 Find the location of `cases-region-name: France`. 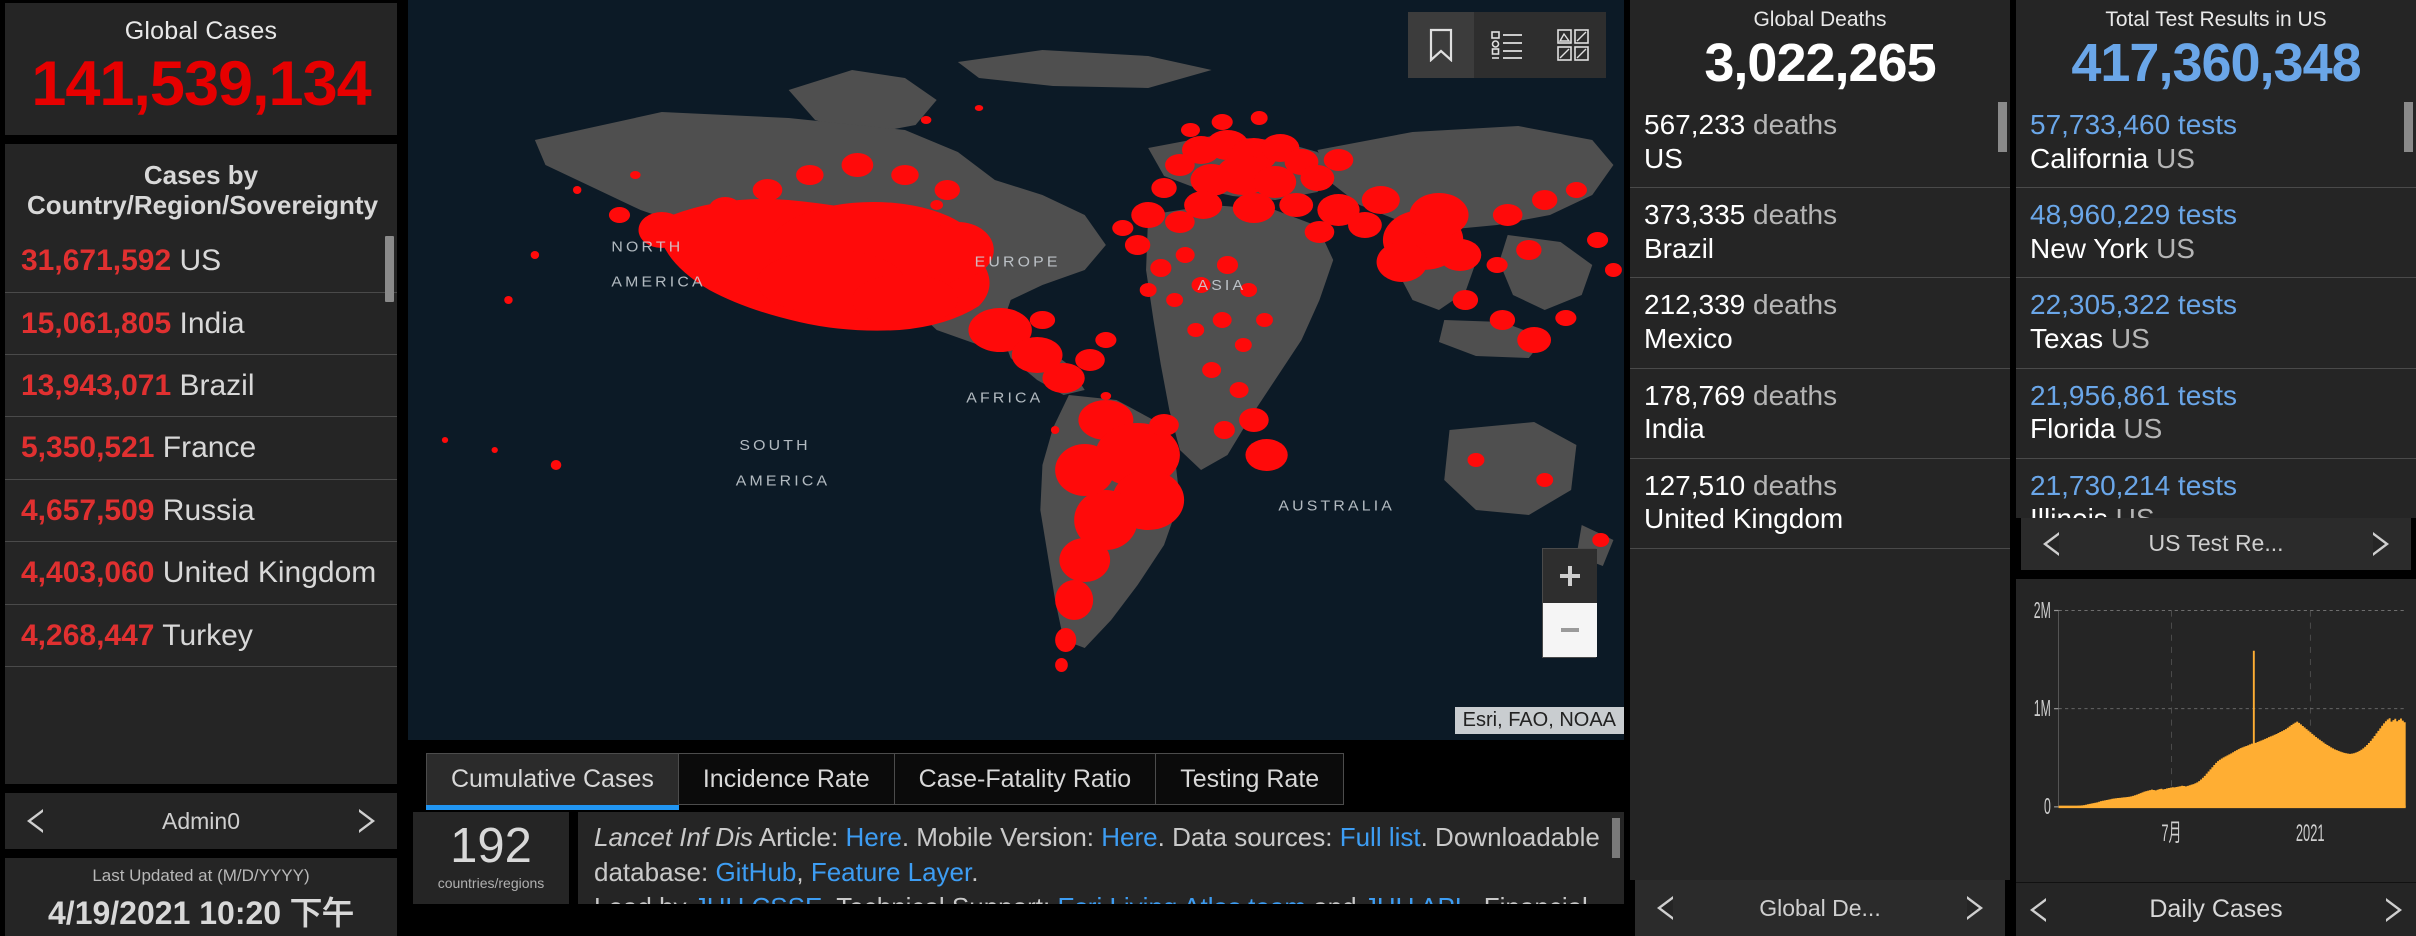

cases-region-name: France is located at coordinates (205, 448).